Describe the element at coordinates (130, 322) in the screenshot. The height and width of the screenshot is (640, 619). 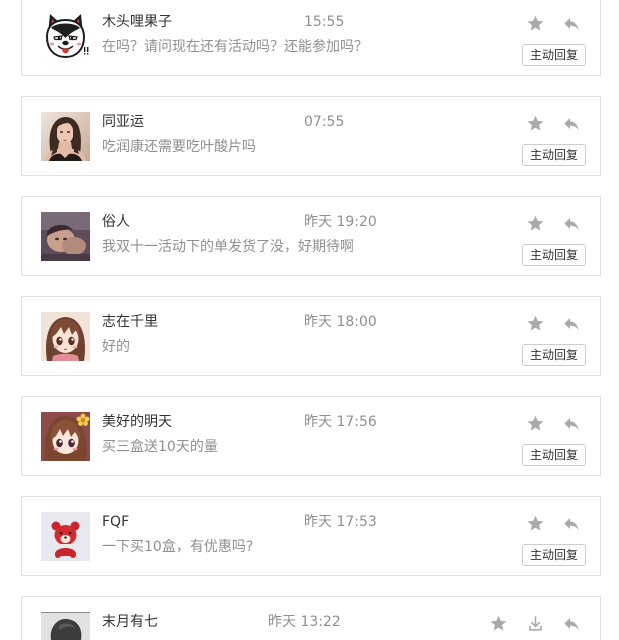
I see `sender-name: 志在千里` at that location.